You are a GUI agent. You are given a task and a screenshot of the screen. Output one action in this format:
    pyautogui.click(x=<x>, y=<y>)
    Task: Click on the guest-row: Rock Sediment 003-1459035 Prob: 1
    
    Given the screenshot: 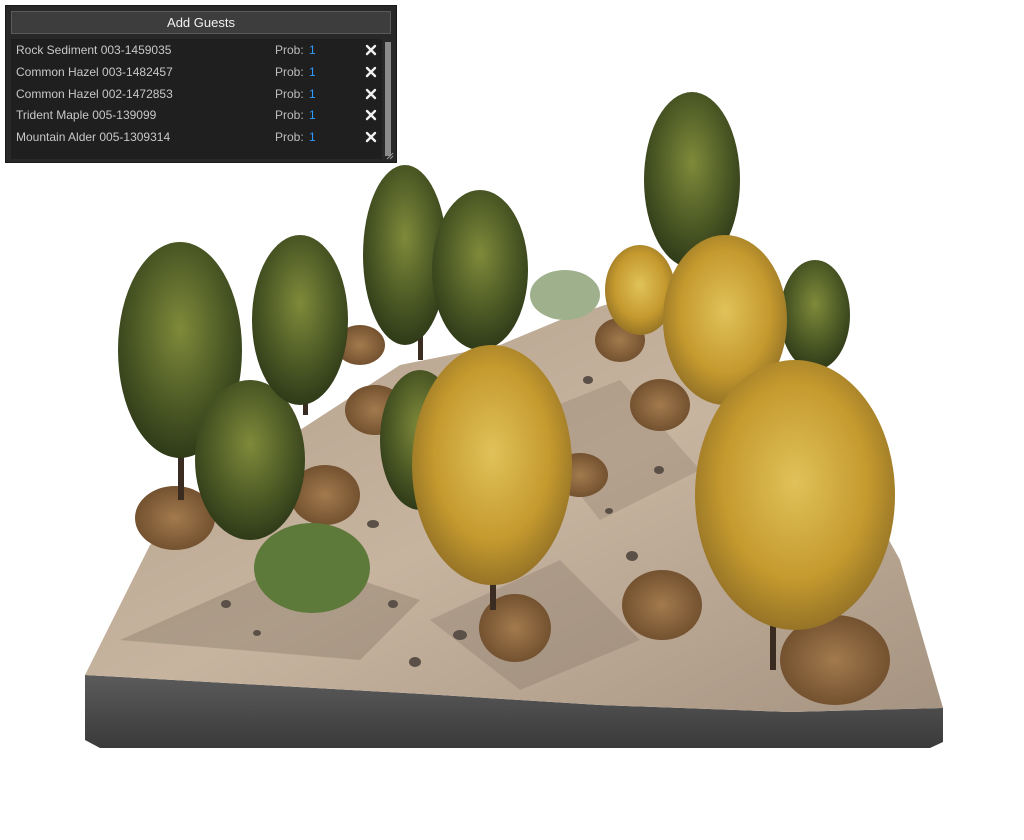 What is the action you would take?
    pyautogui.click(x=196, y=50)
    